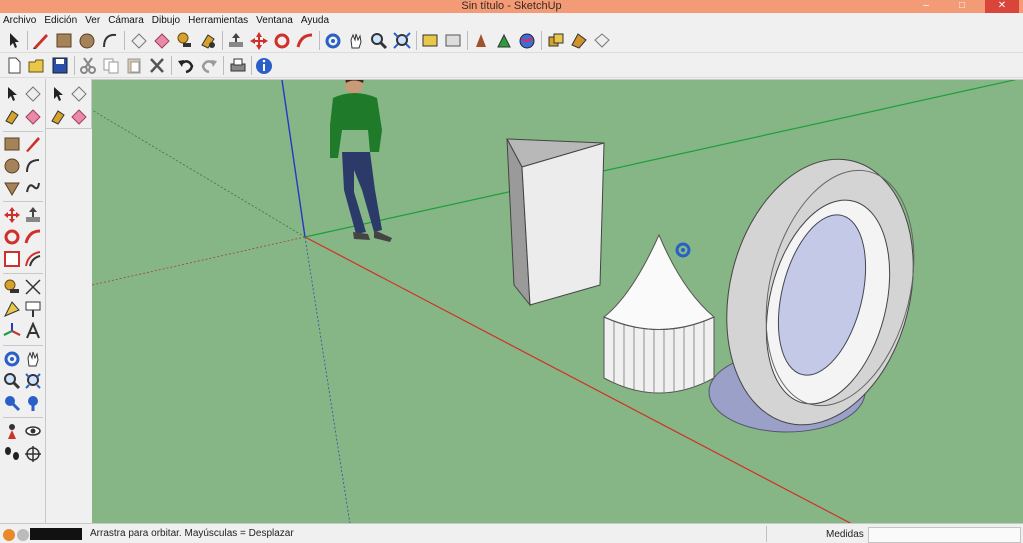 This screenshot has height=543, width=1023. I want to click on section-icon, so click(430, 40).